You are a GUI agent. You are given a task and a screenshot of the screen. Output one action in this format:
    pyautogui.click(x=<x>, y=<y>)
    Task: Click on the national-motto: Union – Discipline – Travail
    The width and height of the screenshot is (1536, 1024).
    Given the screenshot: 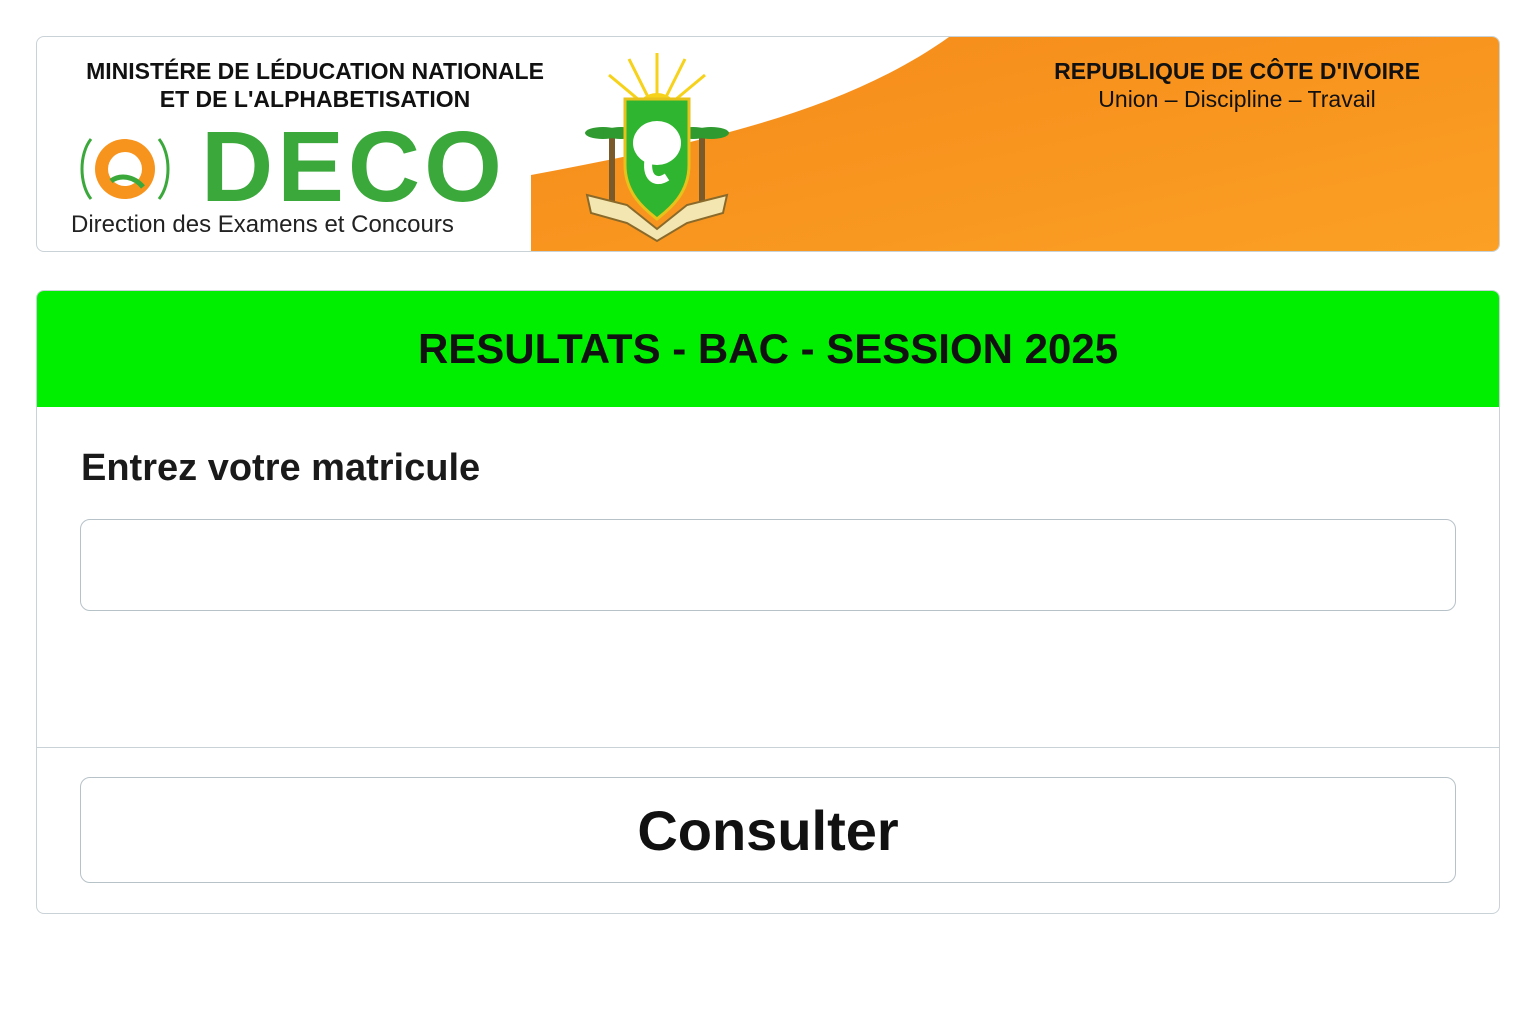 What is the action you would take?
    pyautogui.click(x=1237, y=99)
    